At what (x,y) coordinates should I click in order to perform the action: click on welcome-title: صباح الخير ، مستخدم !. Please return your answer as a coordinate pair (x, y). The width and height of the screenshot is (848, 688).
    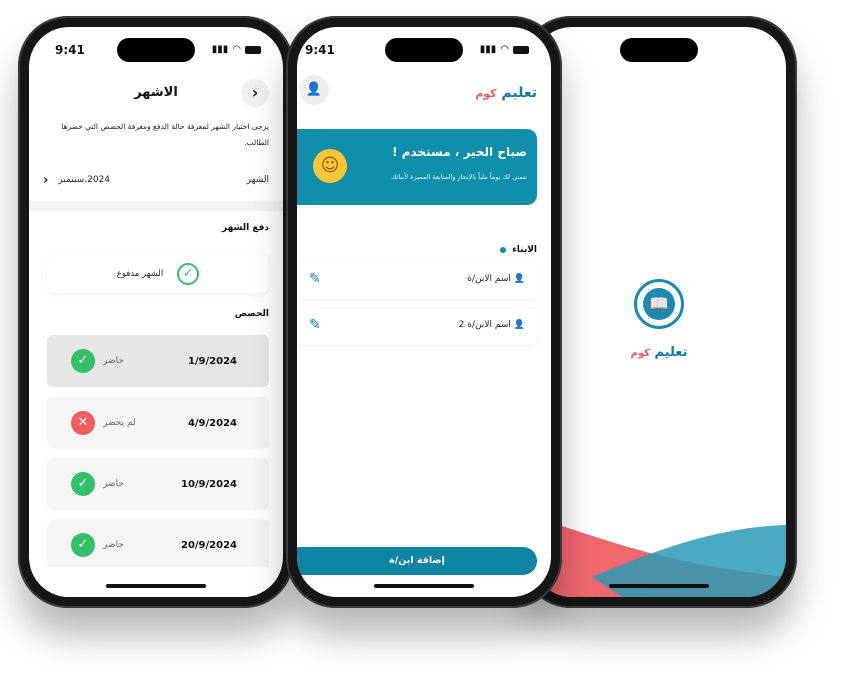
    Looking at the image, I should click on (459, 152).